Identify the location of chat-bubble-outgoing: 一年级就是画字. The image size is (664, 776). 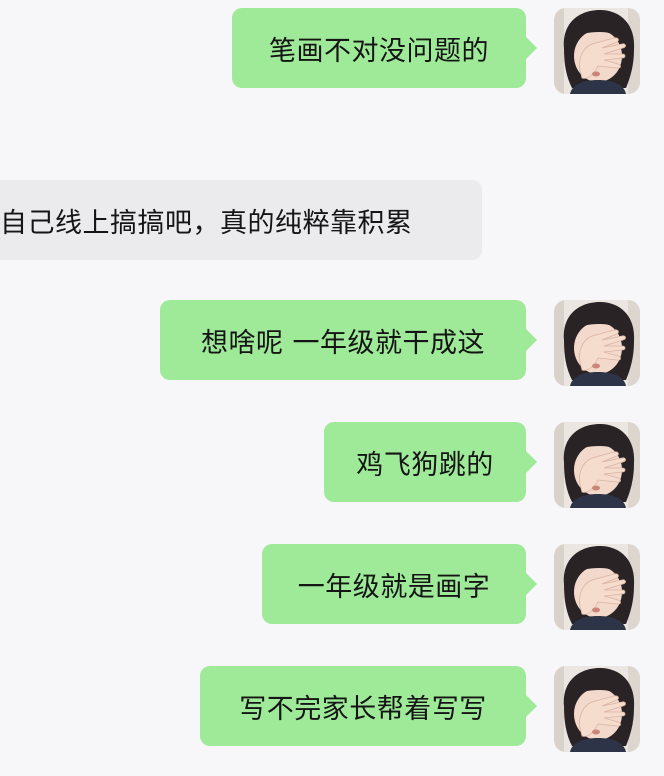
(399, 584).